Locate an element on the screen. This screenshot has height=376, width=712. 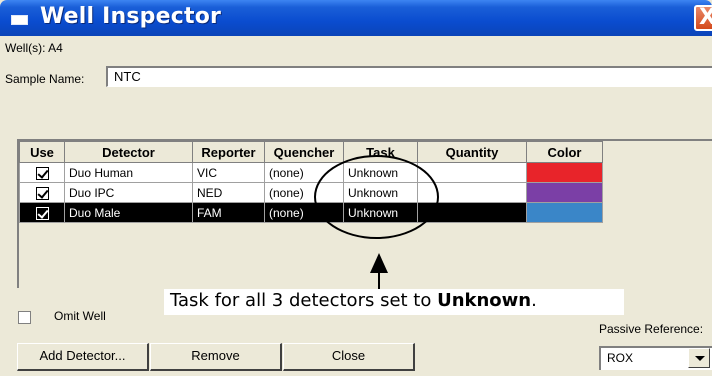
reporter-cell: VIC is located at coordinates (228, 172).